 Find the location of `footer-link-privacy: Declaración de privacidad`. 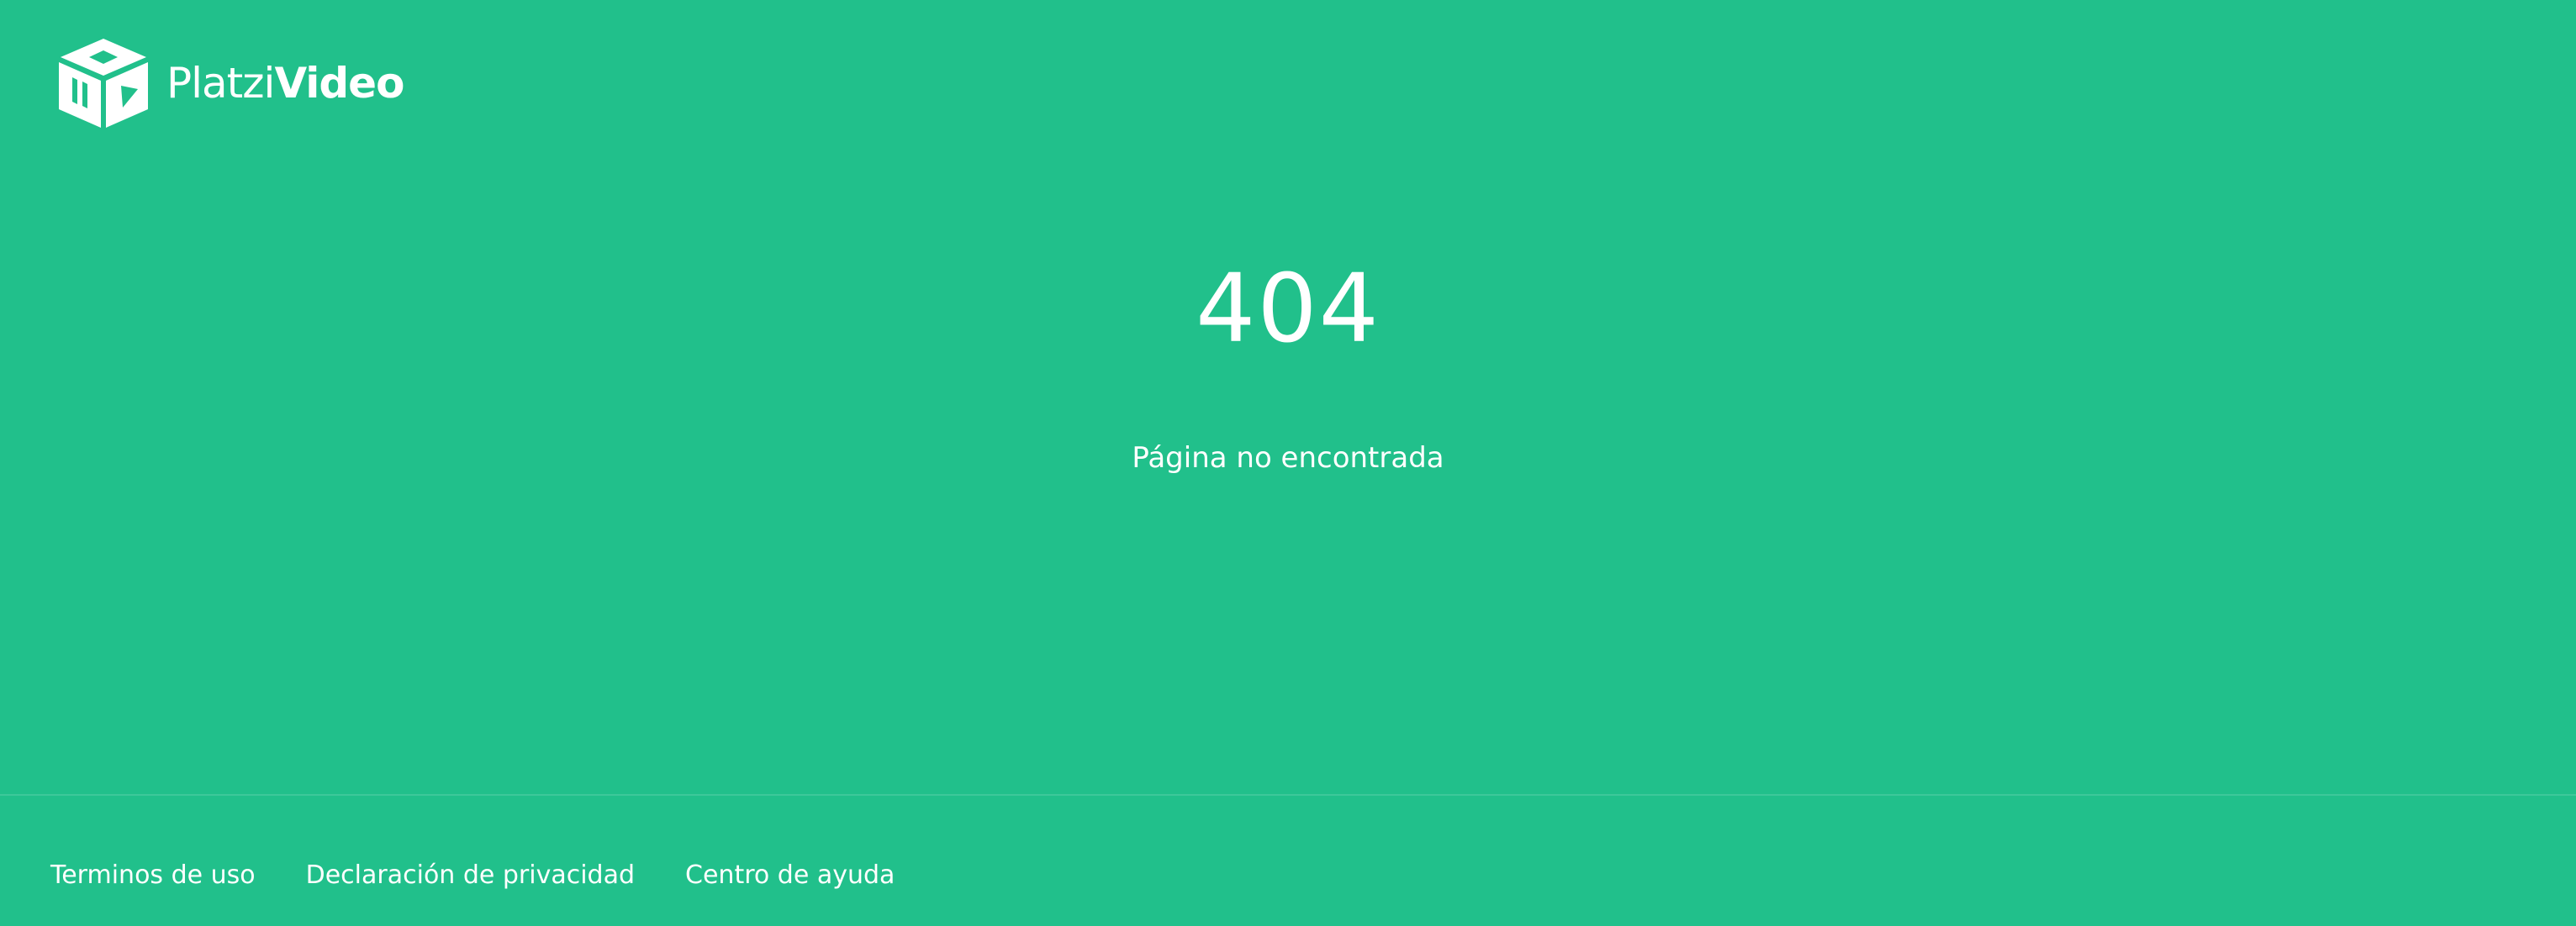

footer-link-privacy: Declaración de privacidad is located at coordinates (470, 876).